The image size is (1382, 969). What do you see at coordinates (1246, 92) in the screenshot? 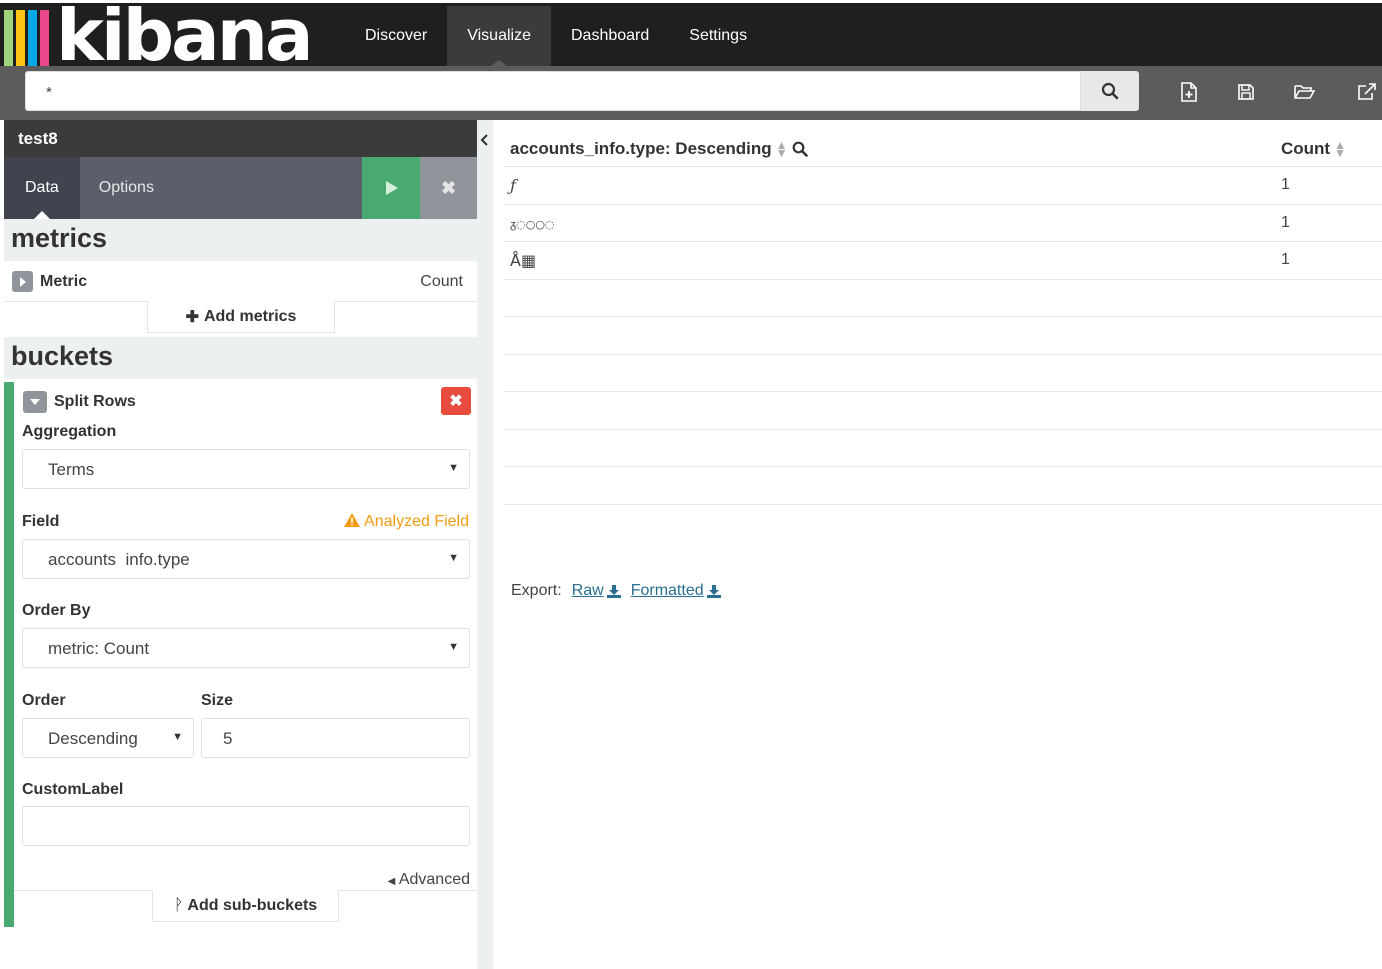
I see `save-icon` at bounding box center [1246, 92].